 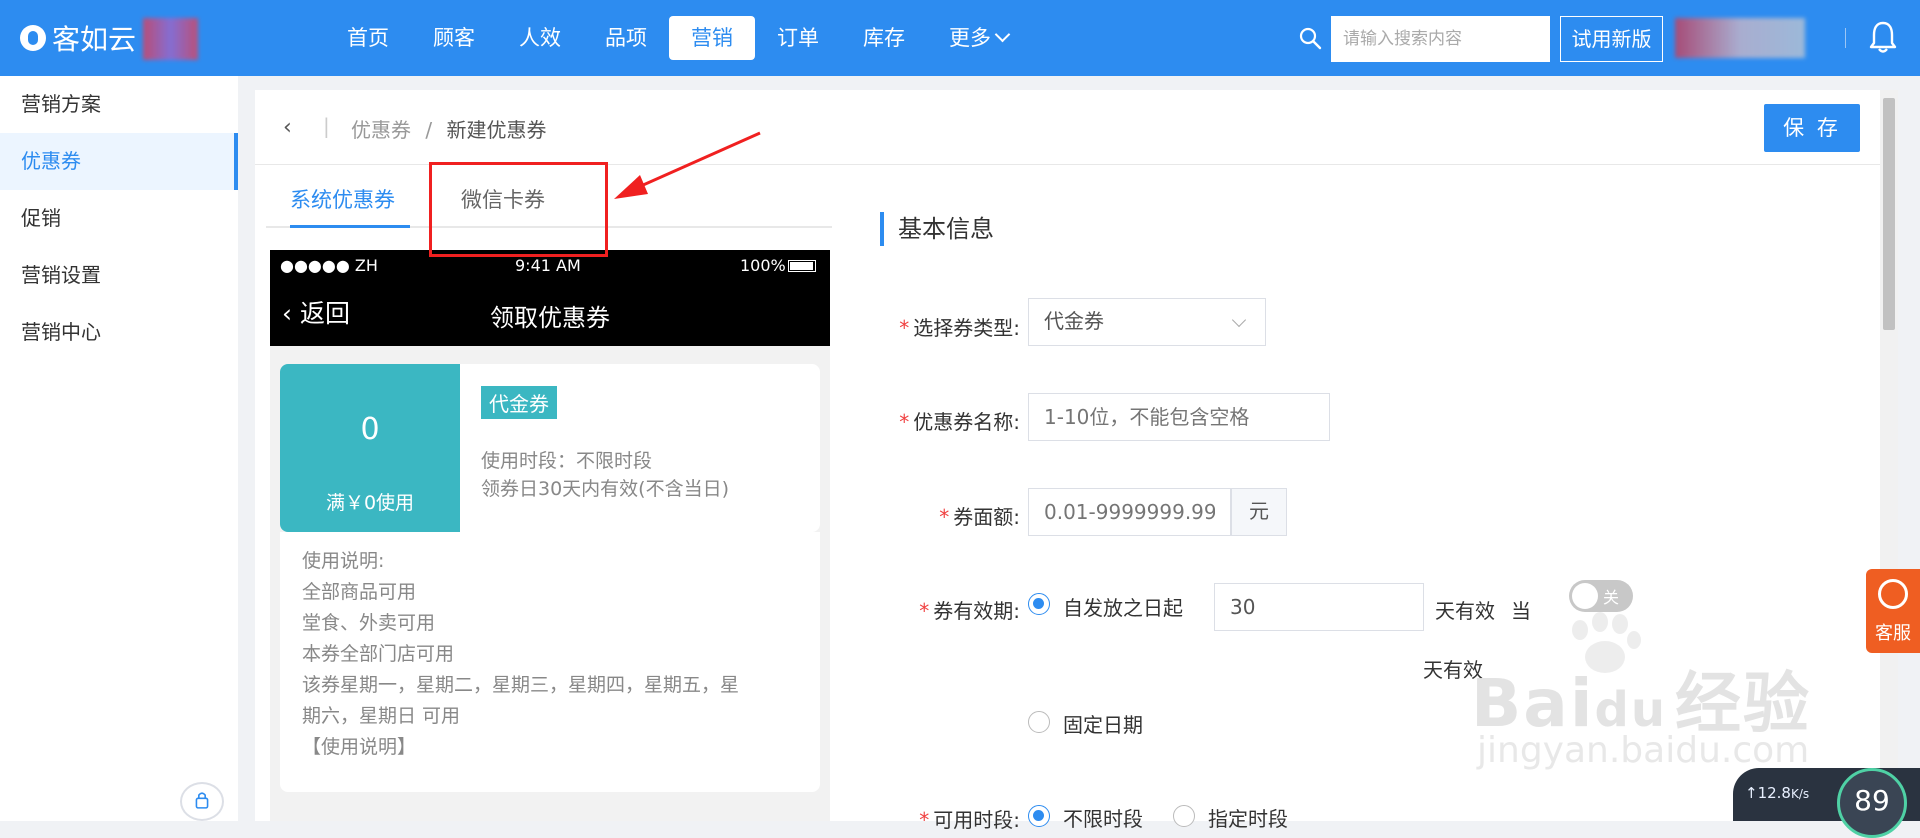 What do you see at coordinates (381, 130) in the screenshot?
I see `breadcrumb-parent: 优惠券` at bounding box center [381, 130].